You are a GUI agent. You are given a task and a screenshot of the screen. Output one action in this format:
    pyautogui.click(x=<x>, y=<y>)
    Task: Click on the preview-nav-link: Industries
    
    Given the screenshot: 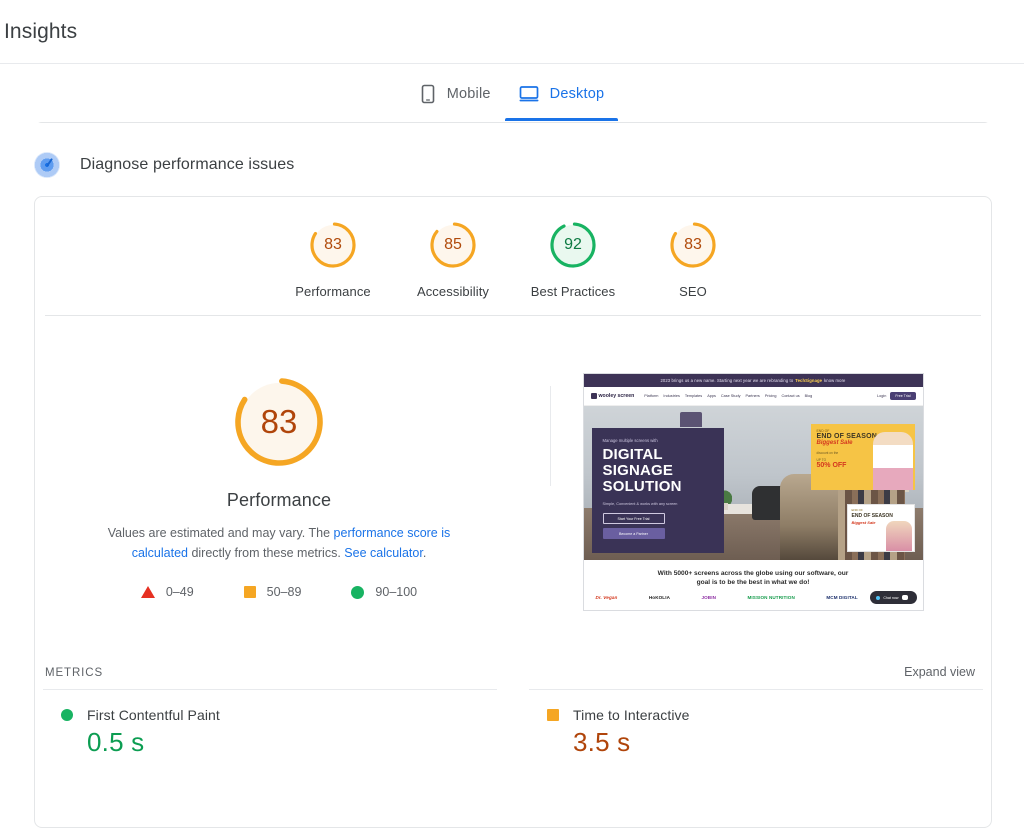 What is the action you would take?
    pyautogui.click(x=671, y=396)
    